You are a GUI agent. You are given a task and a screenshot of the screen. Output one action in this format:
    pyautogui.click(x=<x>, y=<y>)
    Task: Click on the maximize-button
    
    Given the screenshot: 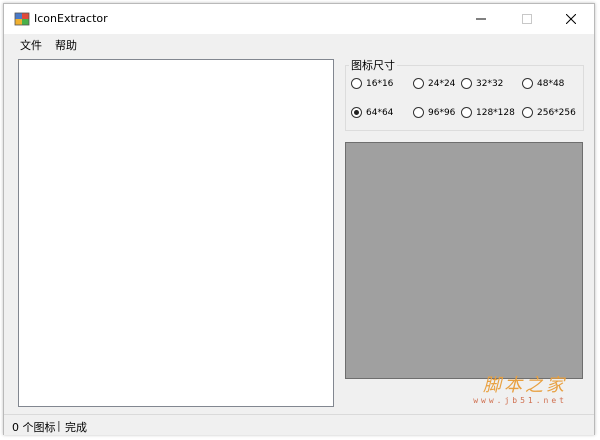 What is the action you would take?
    pyautogui.click(x=527, y=19)
    